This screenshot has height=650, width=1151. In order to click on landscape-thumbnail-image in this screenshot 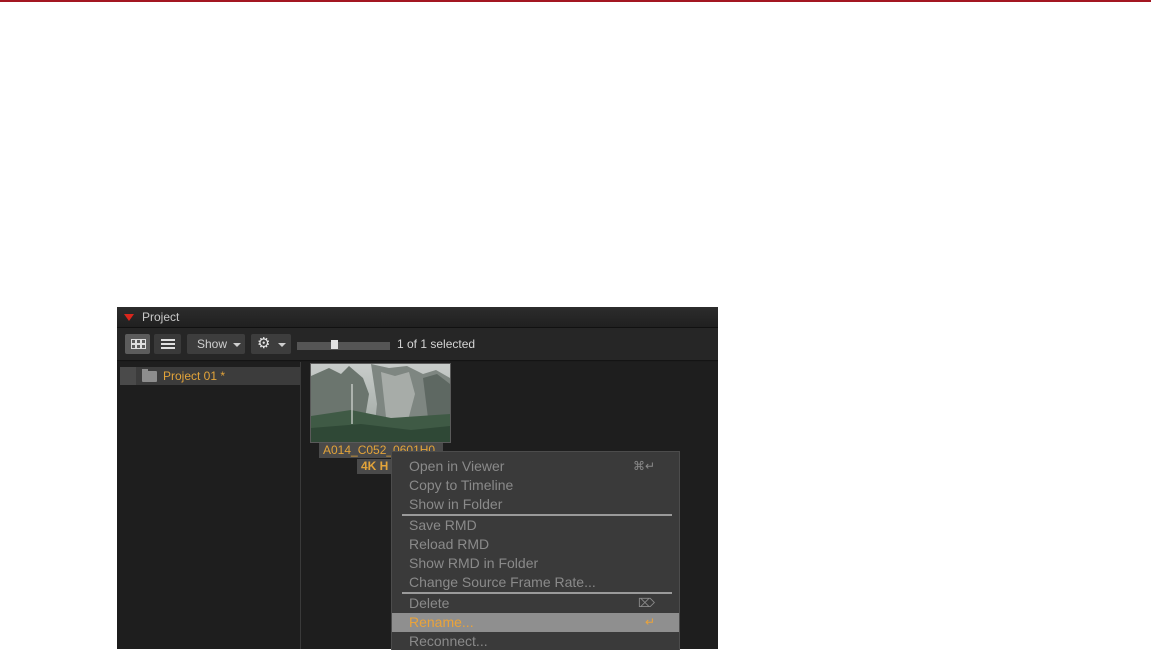, I will do `click(380, 403)`.